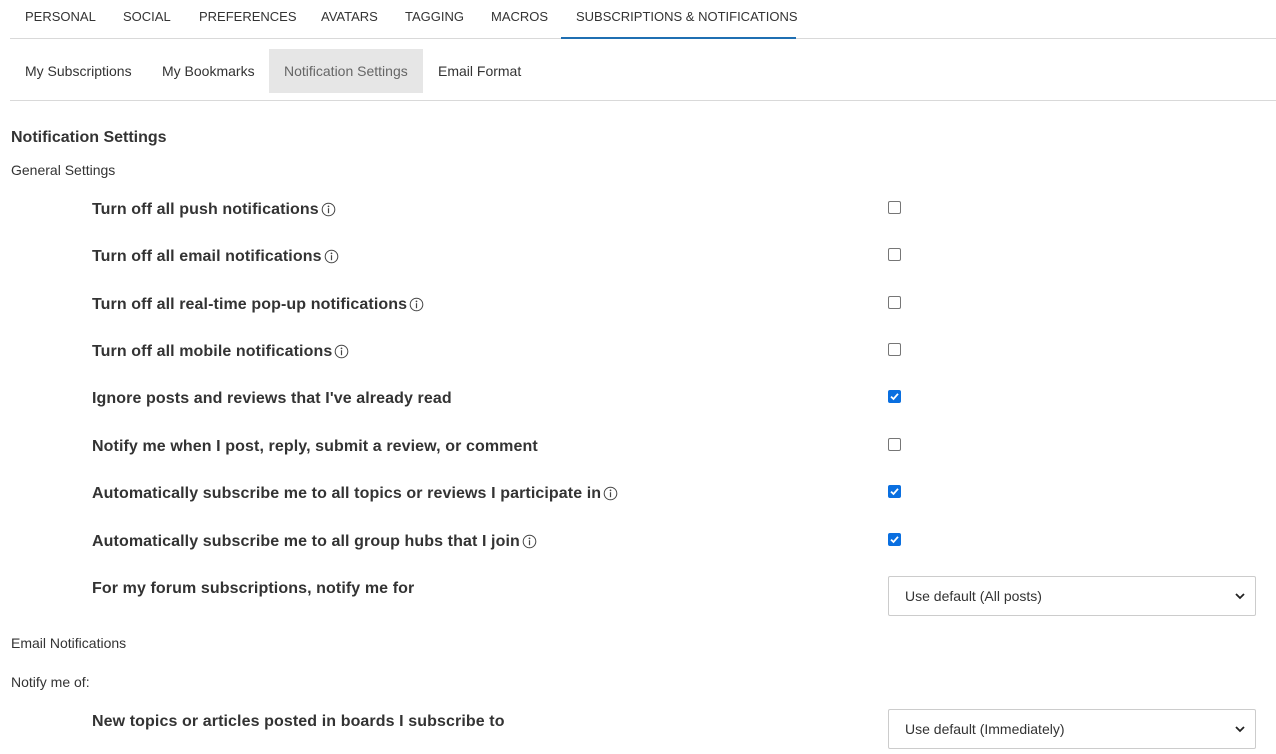 This screenshot has width=1276, height=754. I want to click on forum-notify-select: Use default (All posts), so click(1072, 596).